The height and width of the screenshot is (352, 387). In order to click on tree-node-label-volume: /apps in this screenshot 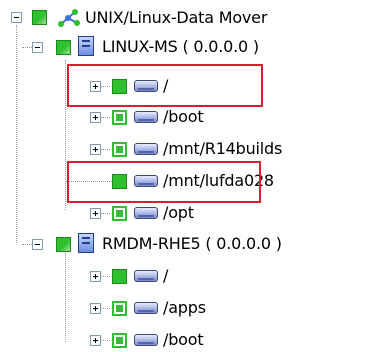, I will do `click(184, 308)`.